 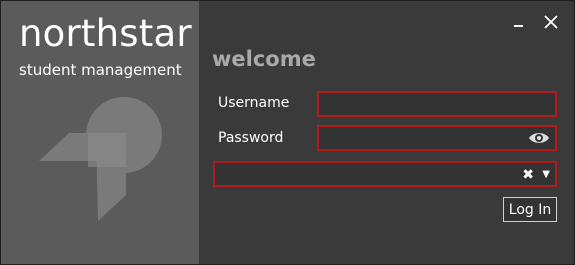 What do you see at coordinates (528, 175) in the screenshot?
I see `clear-selection-icon: ✖` at bounding box center [528, 175].